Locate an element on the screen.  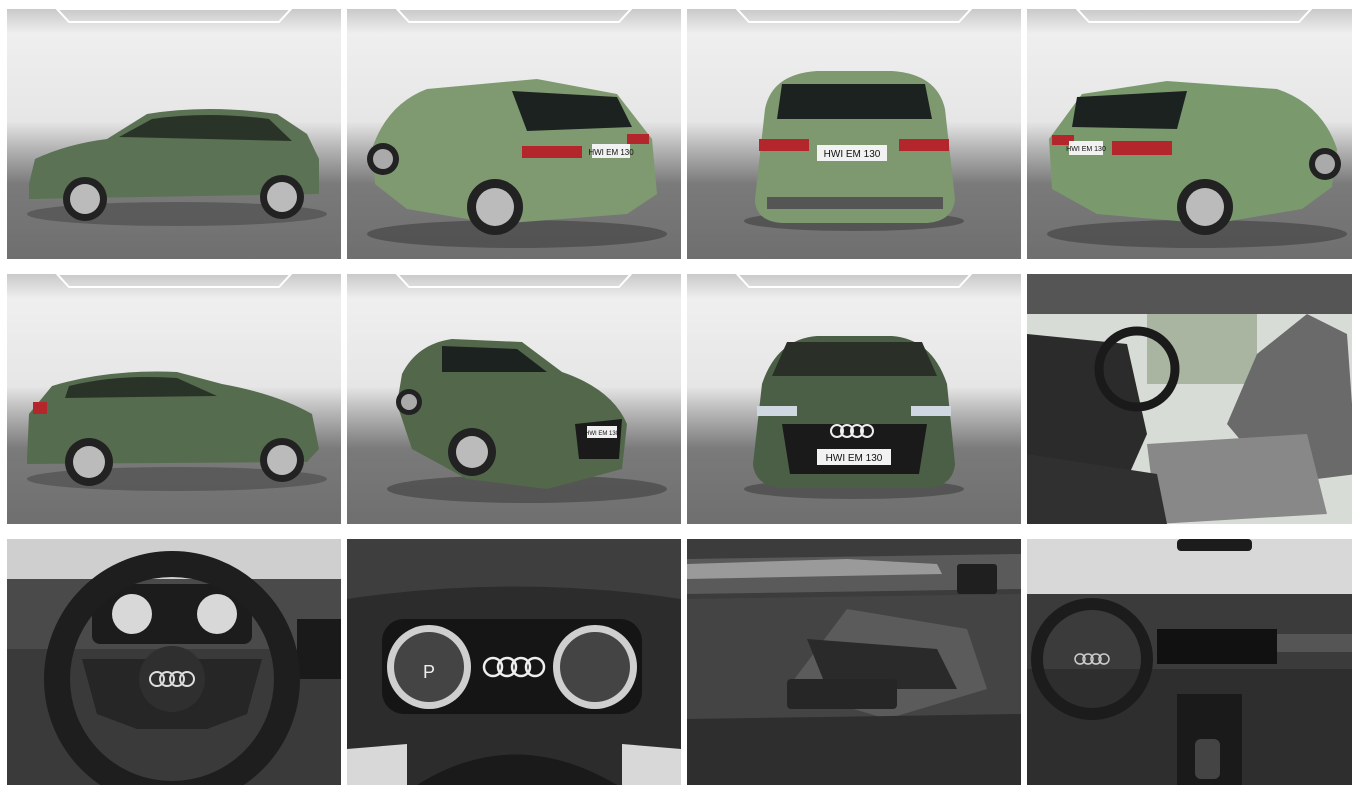
instrument-cluster-image: P is located at coordinates (514, 662).